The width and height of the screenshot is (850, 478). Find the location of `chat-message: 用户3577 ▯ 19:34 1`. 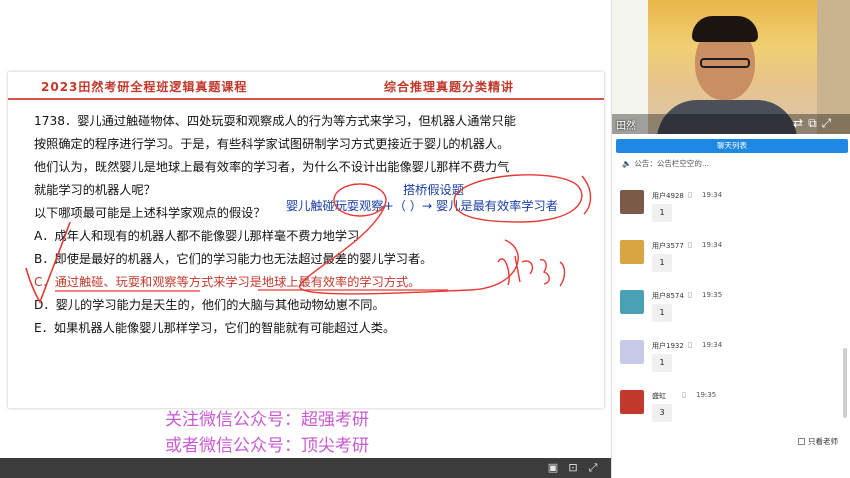

chat-message: 用户3577 ▯ 19:34 1 is located at coordinates (730, 263).